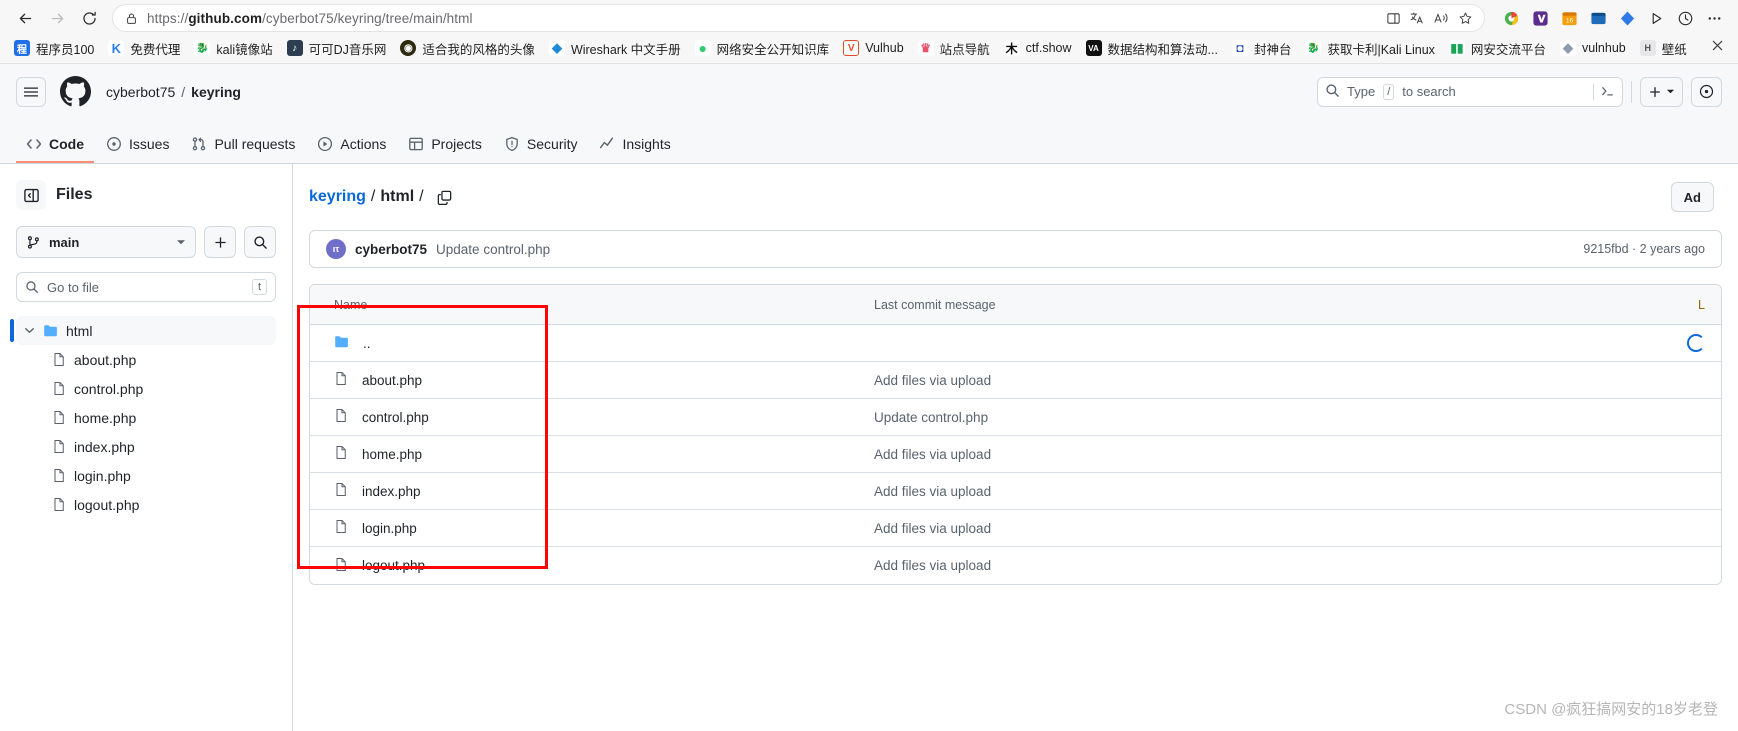  What do you see at coordinates (79, 330) in the screenshot?
I see `tree-item-label: html` at bounding box center [79, 330].